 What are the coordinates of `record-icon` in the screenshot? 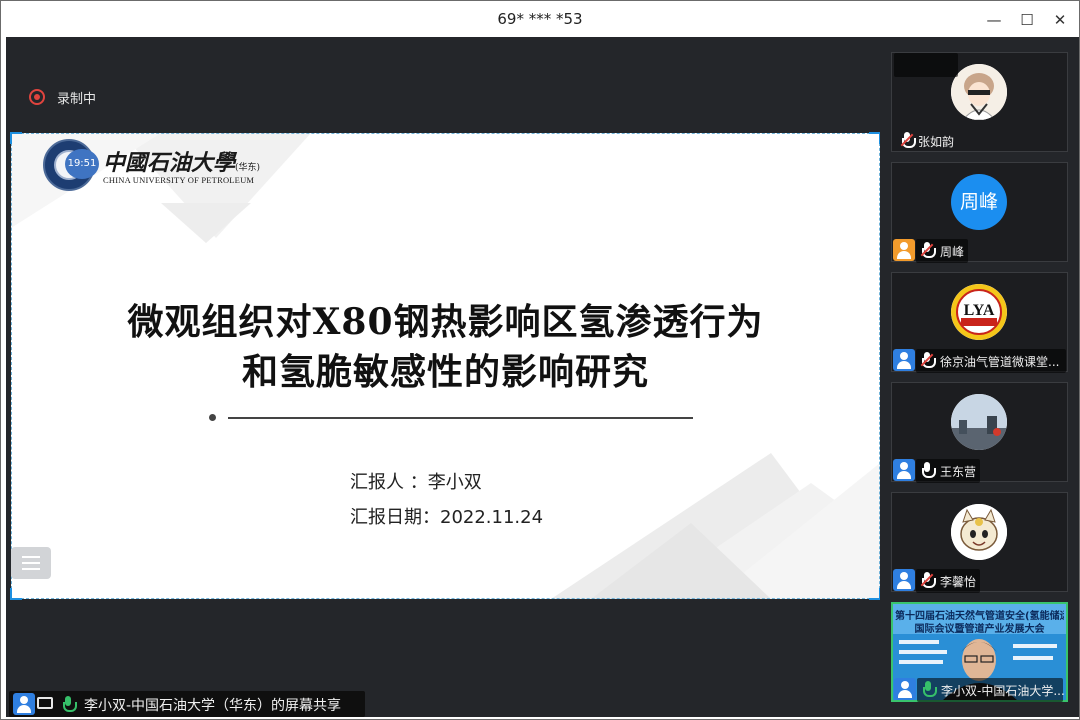 It's located at (37, 97).